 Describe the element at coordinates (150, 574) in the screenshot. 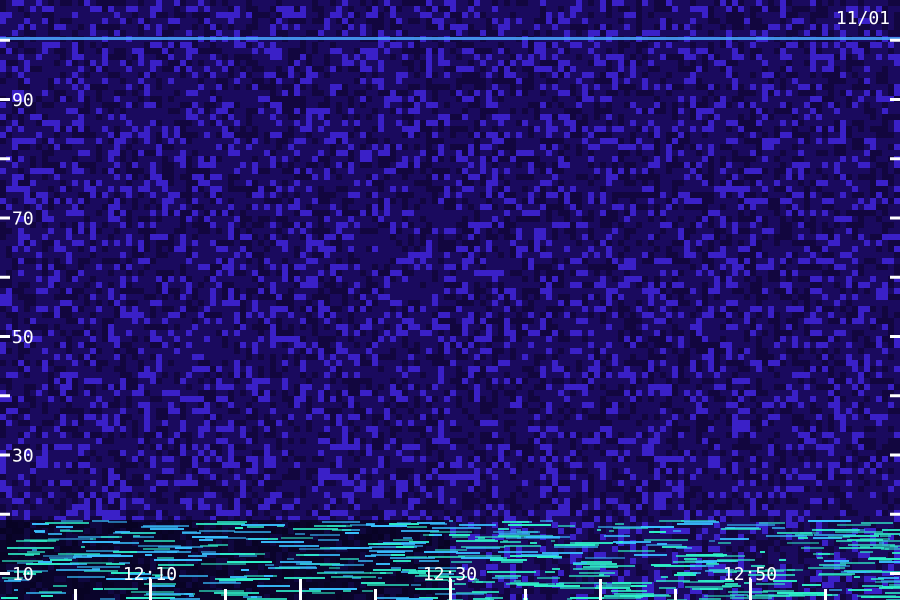

I see `x-tick-label: 12:10` at that location.